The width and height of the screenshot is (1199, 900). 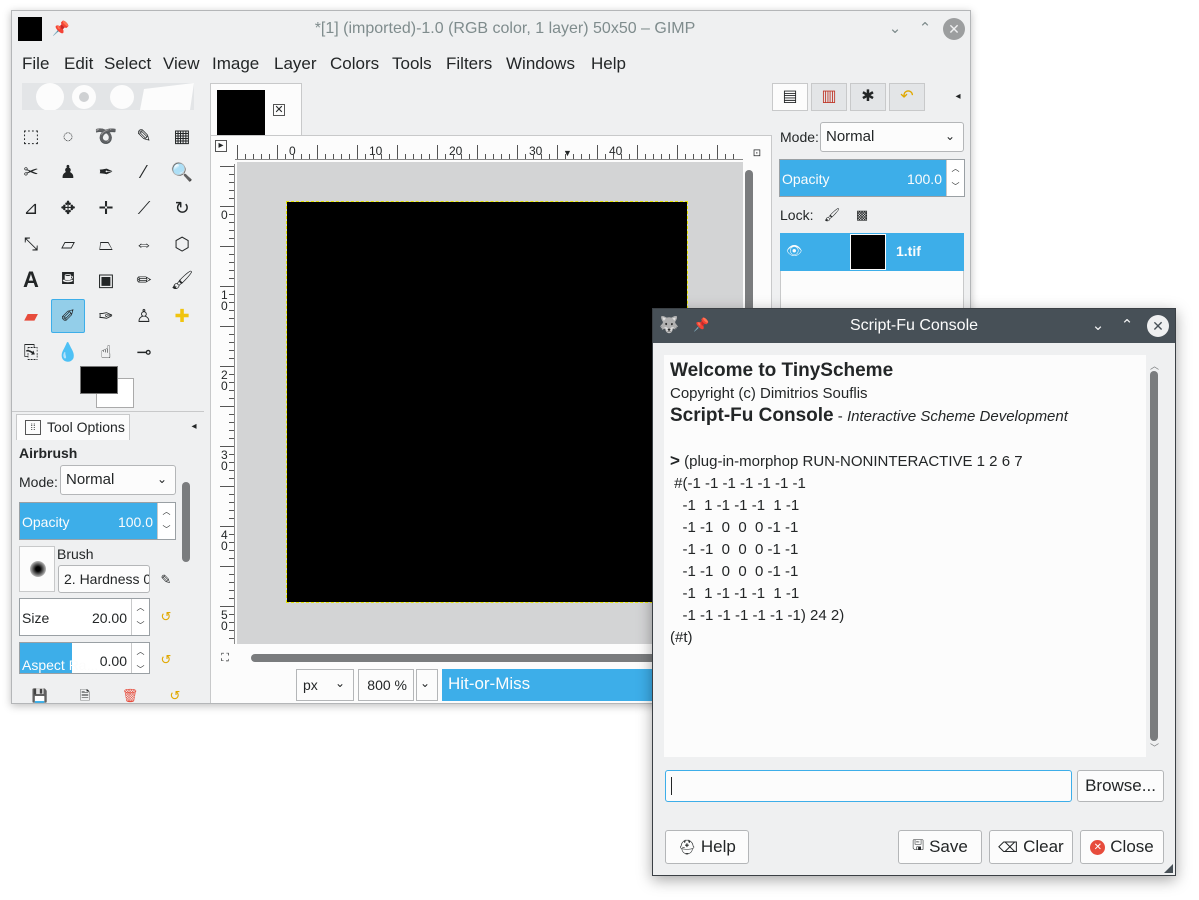 I want to click on menu-file: File, so click(x=35, y=64).